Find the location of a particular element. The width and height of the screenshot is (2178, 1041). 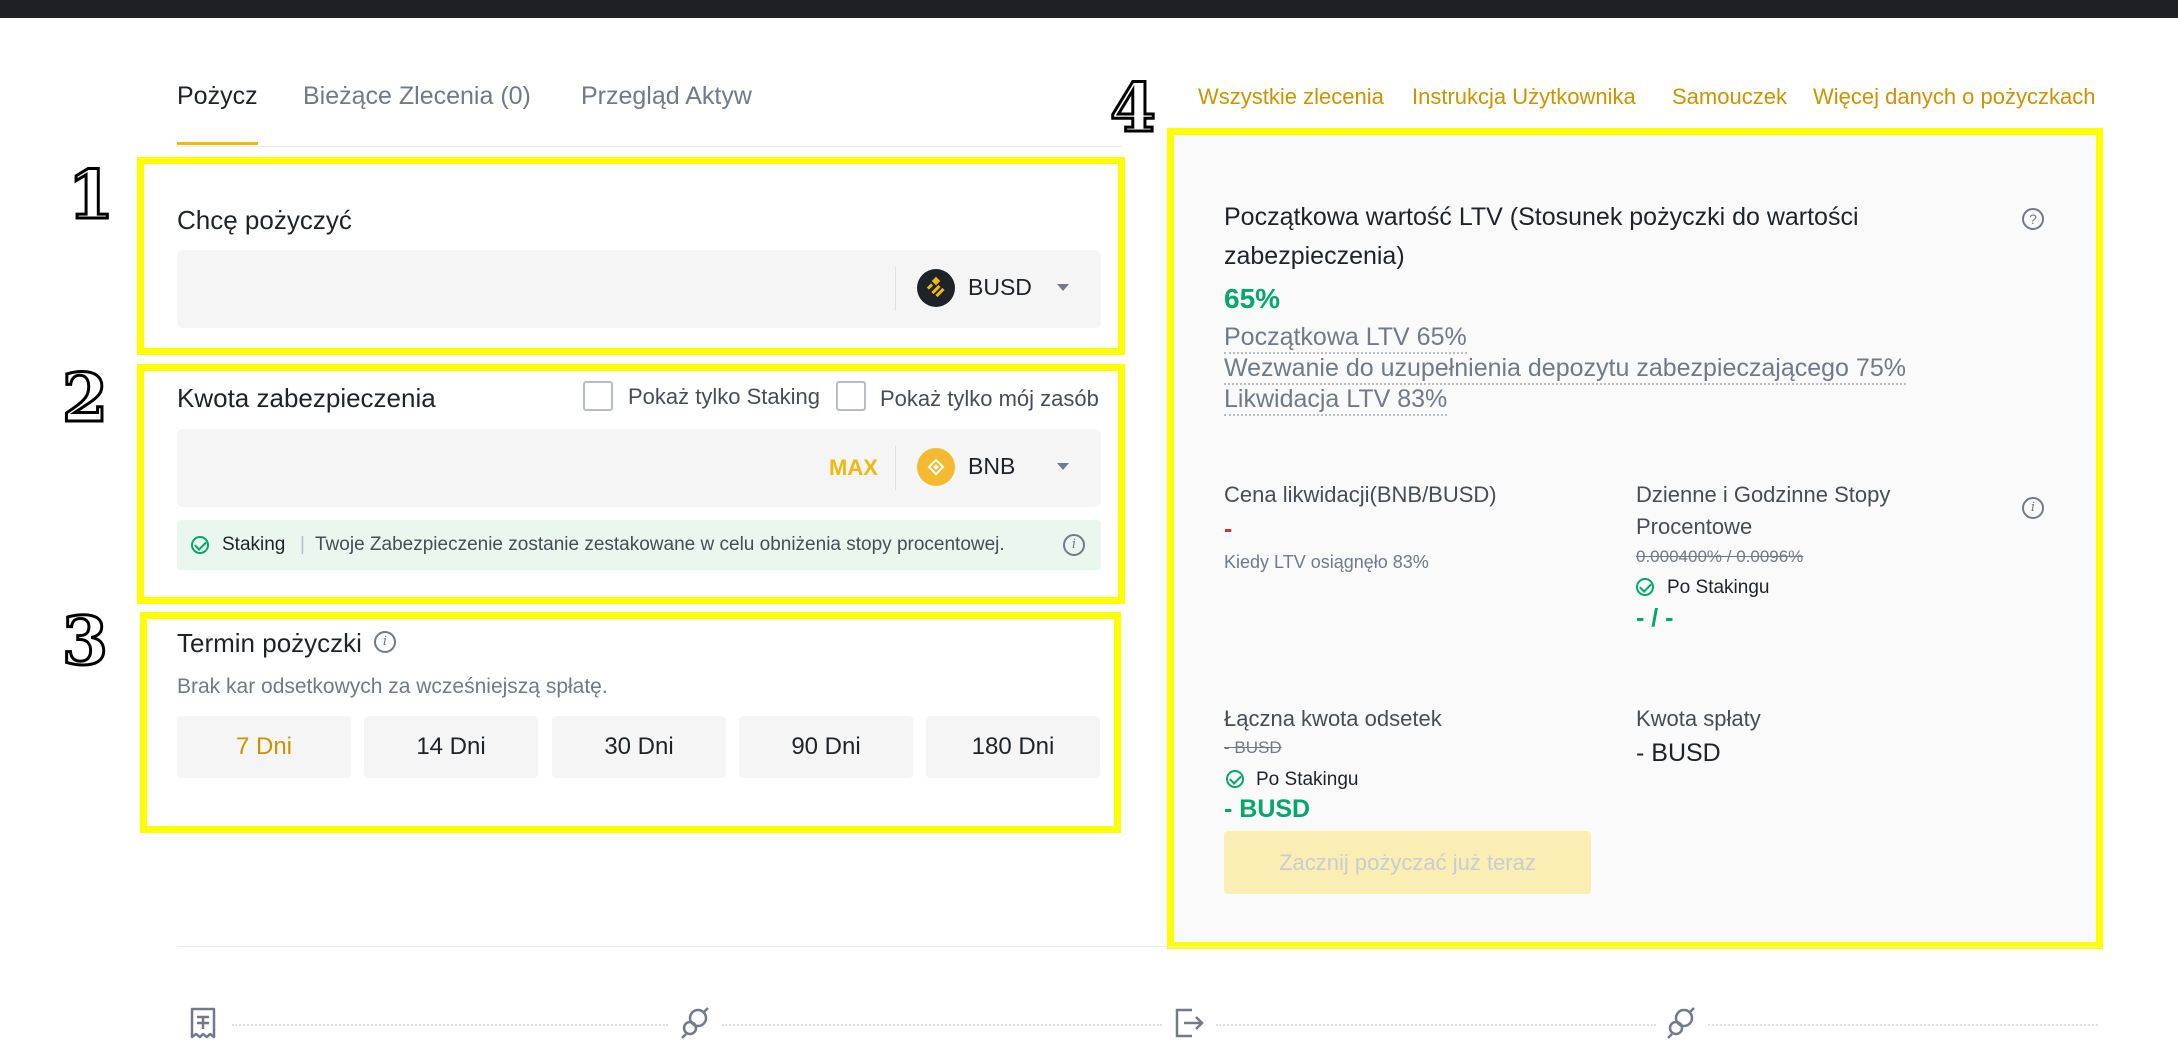

annotation-number-3: 3 is located at coordinates (85, 641).